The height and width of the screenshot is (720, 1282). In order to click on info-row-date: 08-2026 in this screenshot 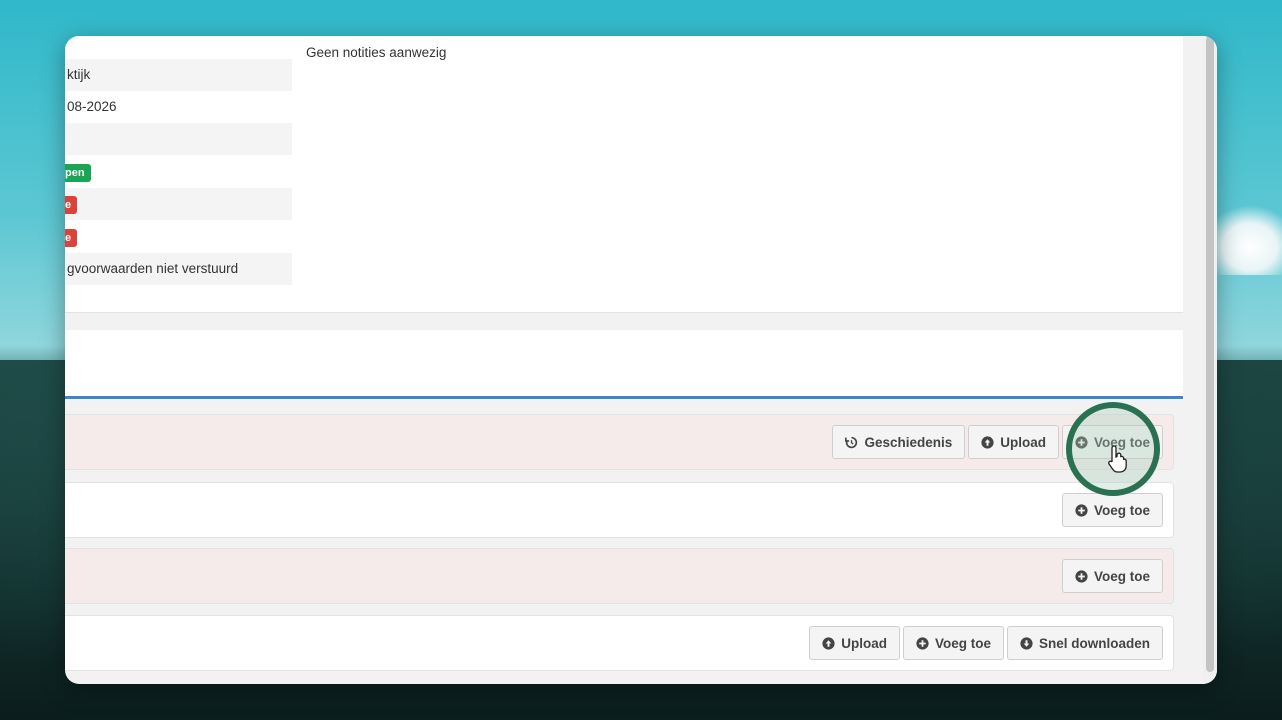, I will do `click(92, 106)`.